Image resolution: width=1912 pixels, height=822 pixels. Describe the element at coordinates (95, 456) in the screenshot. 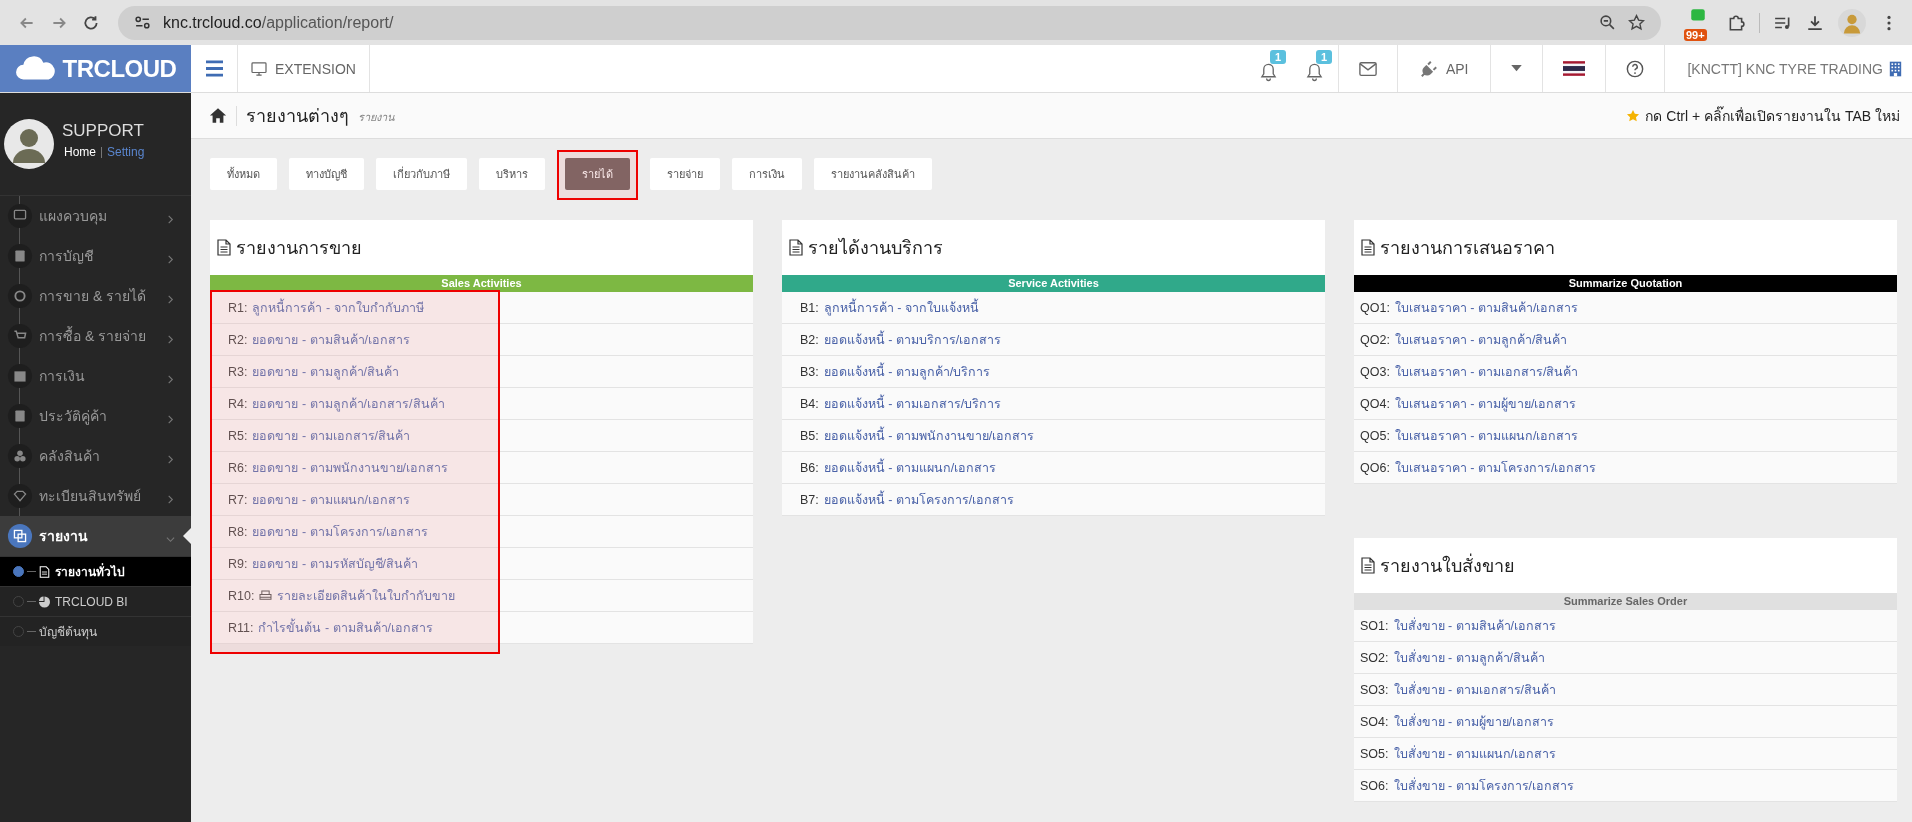

I see `sidebar-item: คลังสินค้า` at that location.